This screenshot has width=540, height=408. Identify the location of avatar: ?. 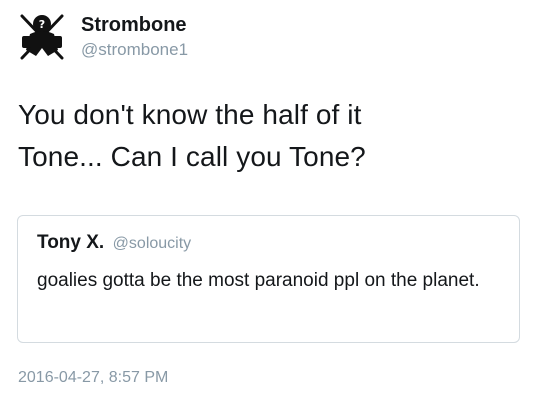
(42, 36).